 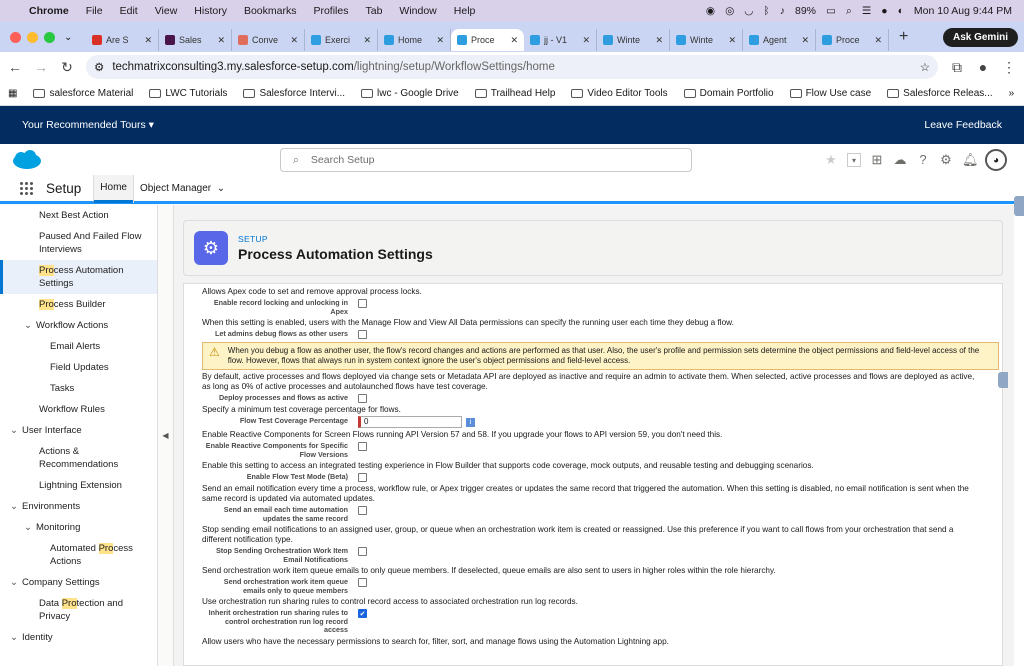 What do you see at coordinates (27, 188) in the screenshot?
I see `app-launcher-icon` at bounding box center [27, 188].